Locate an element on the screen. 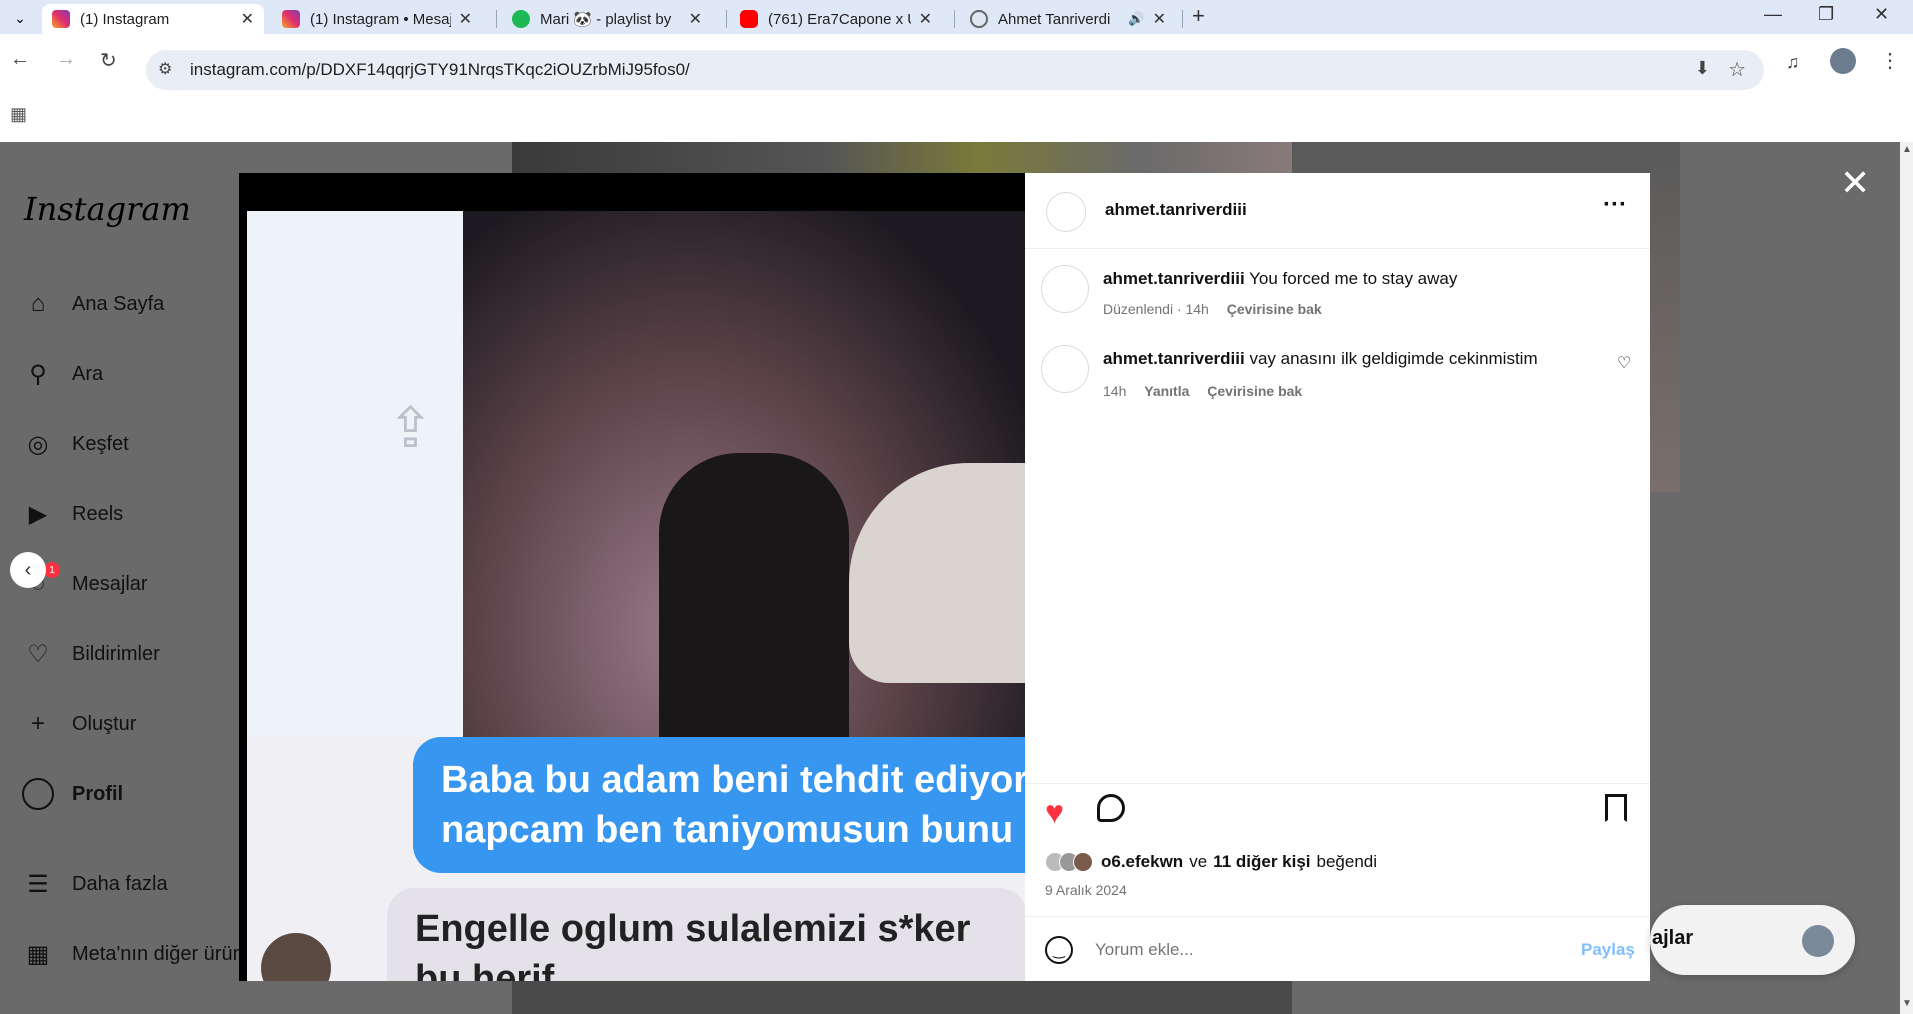  heart-icon: ♡ is located at coordinates (38, 654).